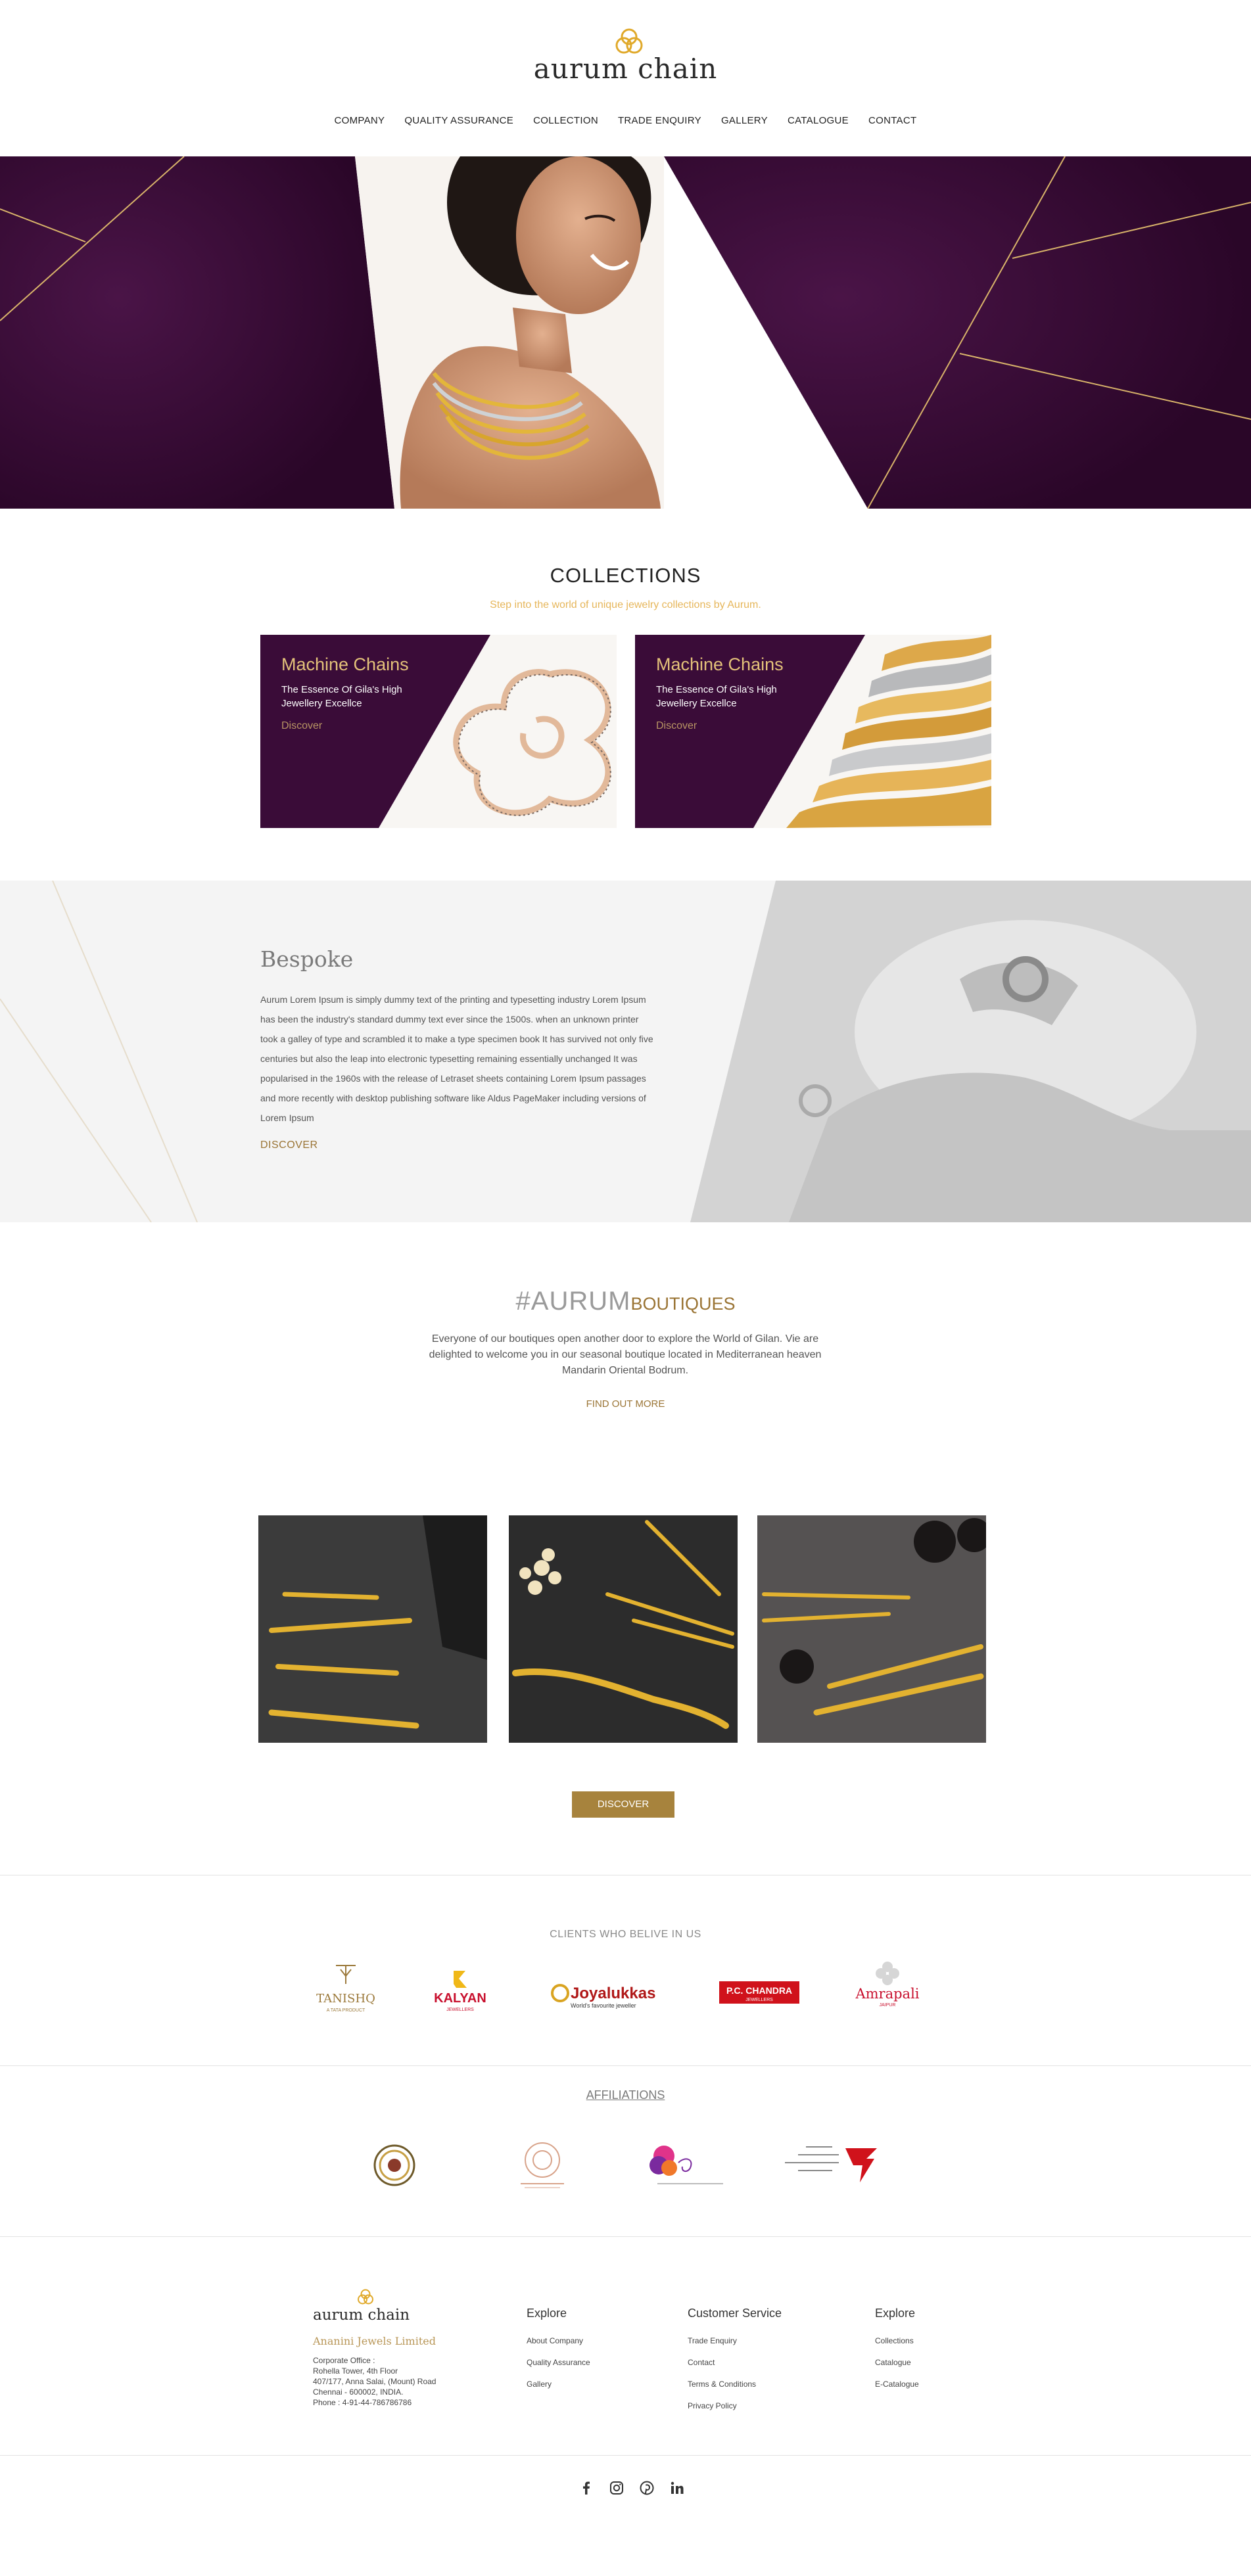 The width and height of the screenshot is (1251, 2576). I want to click on address-line: 407/177, Anna Salai, (Mount) Road, so click(375, 2381).